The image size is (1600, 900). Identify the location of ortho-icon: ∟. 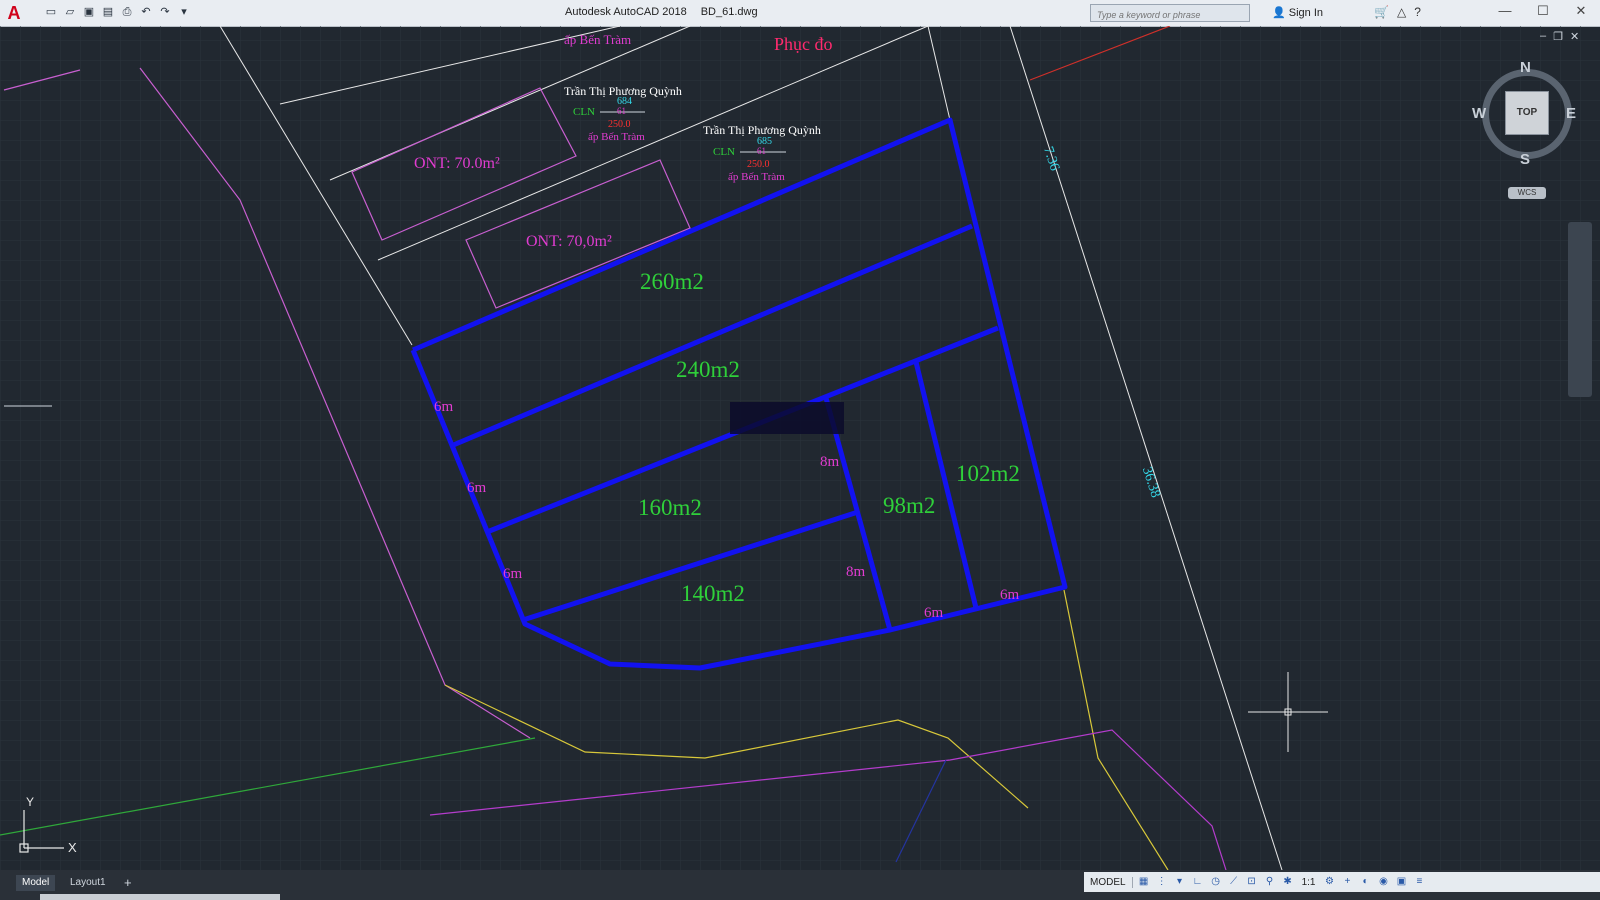
(1198, 882).